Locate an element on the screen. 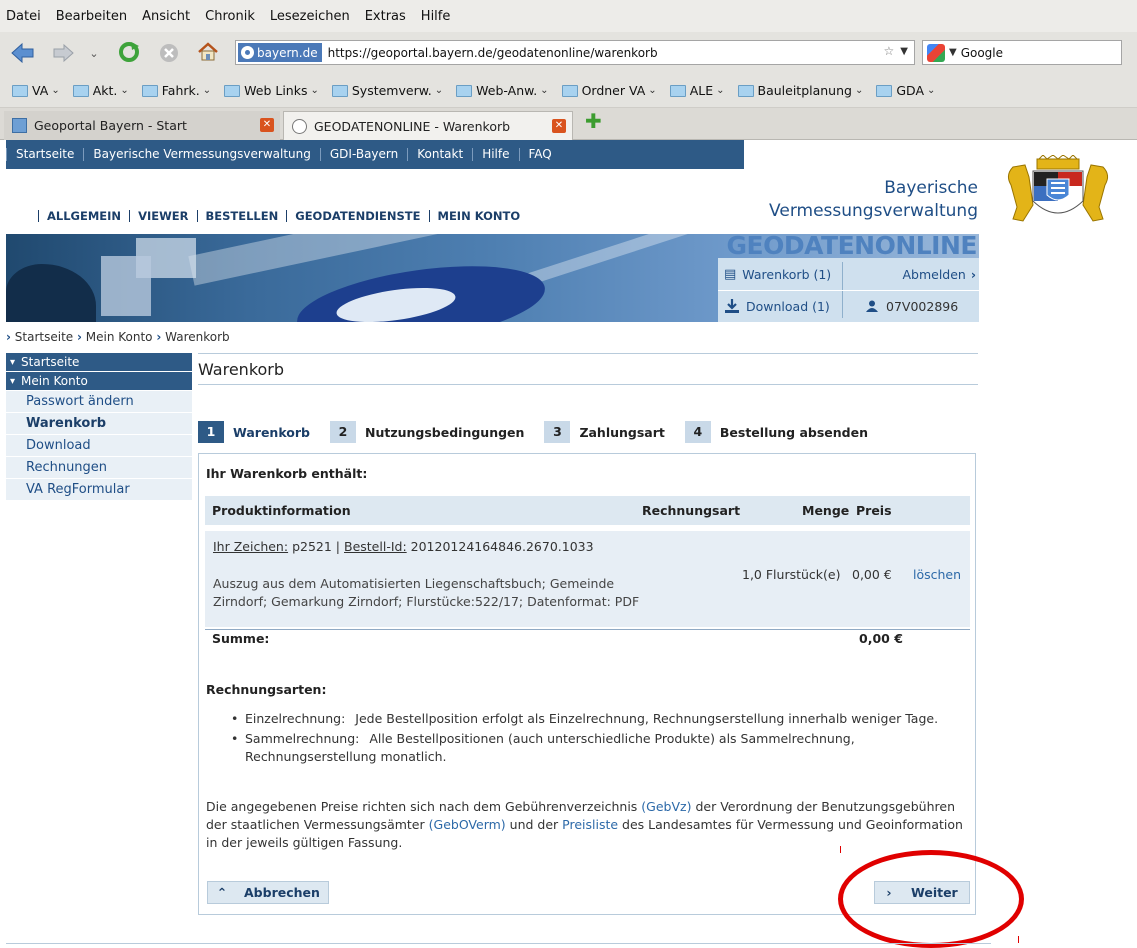  step-warenkorb: 1 Warenkorb is located at coordinates (254, 432).